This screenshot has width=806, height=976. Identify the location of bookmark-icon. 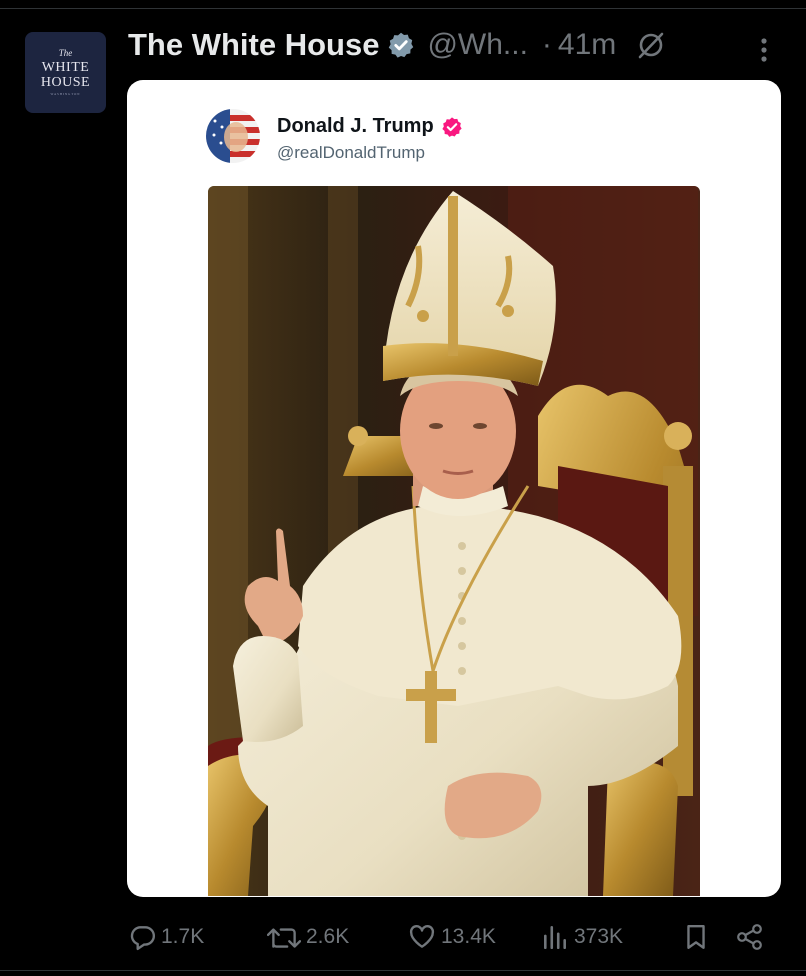
(696, 937).